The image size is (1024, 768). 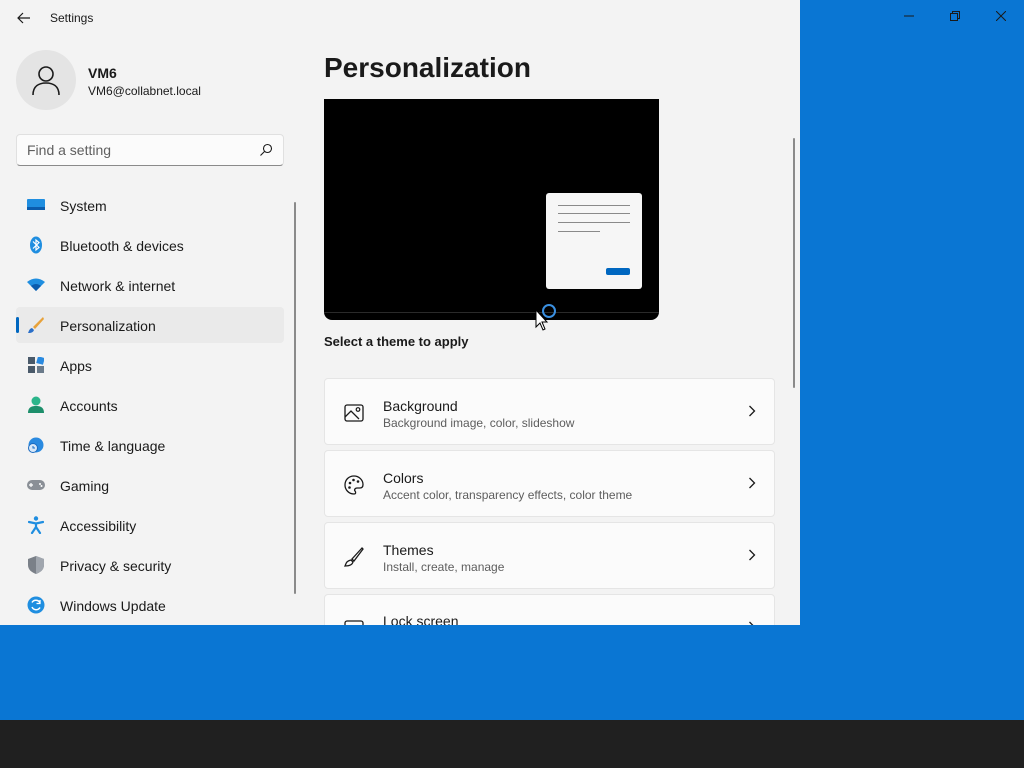 I want to click on sidebar-item-accounts: Accounts, so click(x=150, y=405).